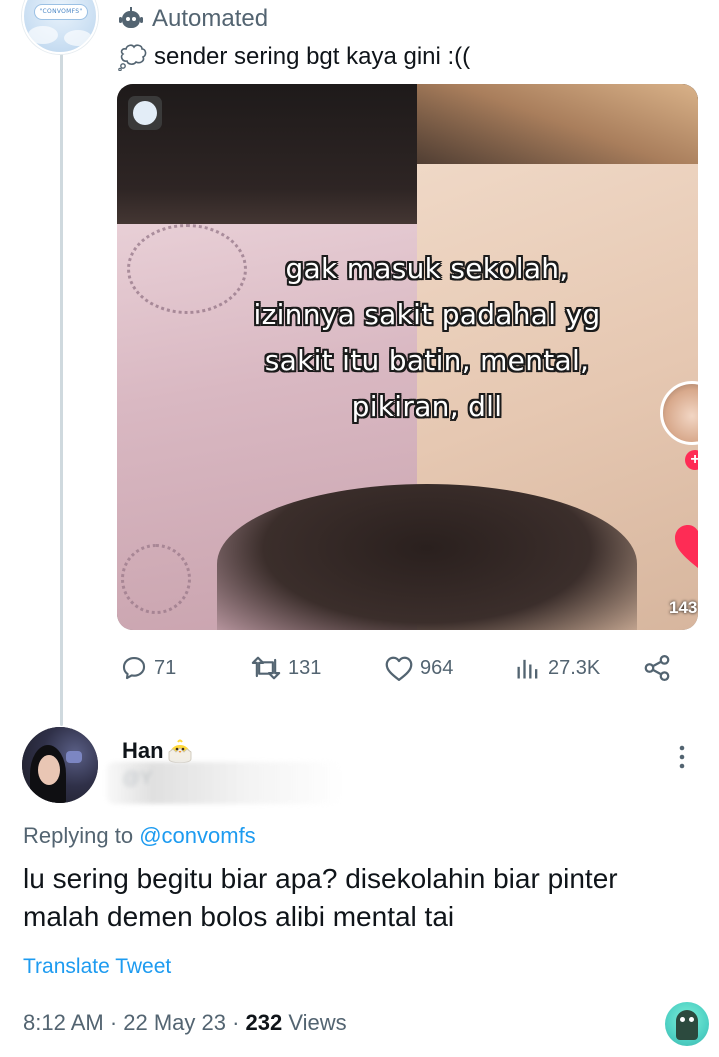  I want to click on views-count-bold: 232, so click(264, 1022).